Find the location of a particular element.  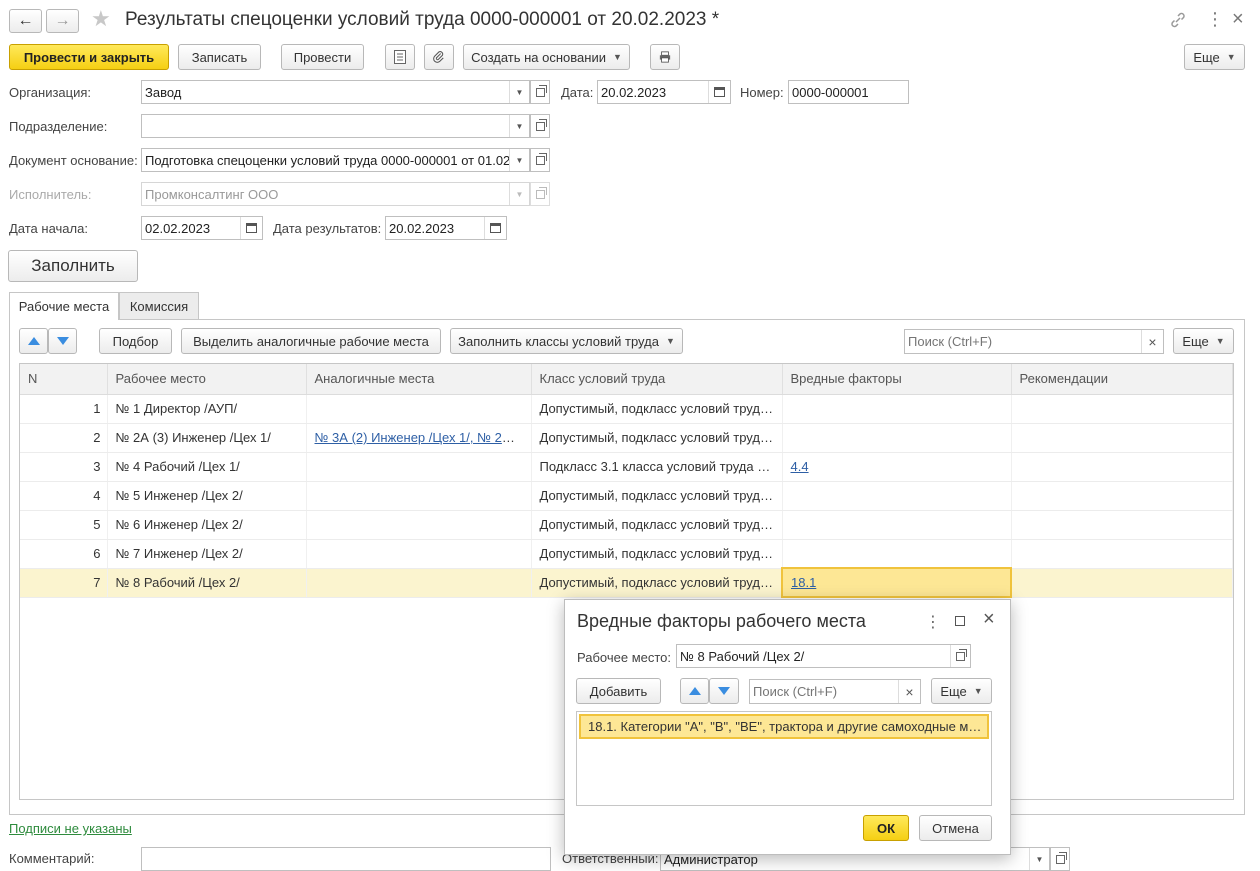

department-field: ▼ is located at coordinates (335, 126).